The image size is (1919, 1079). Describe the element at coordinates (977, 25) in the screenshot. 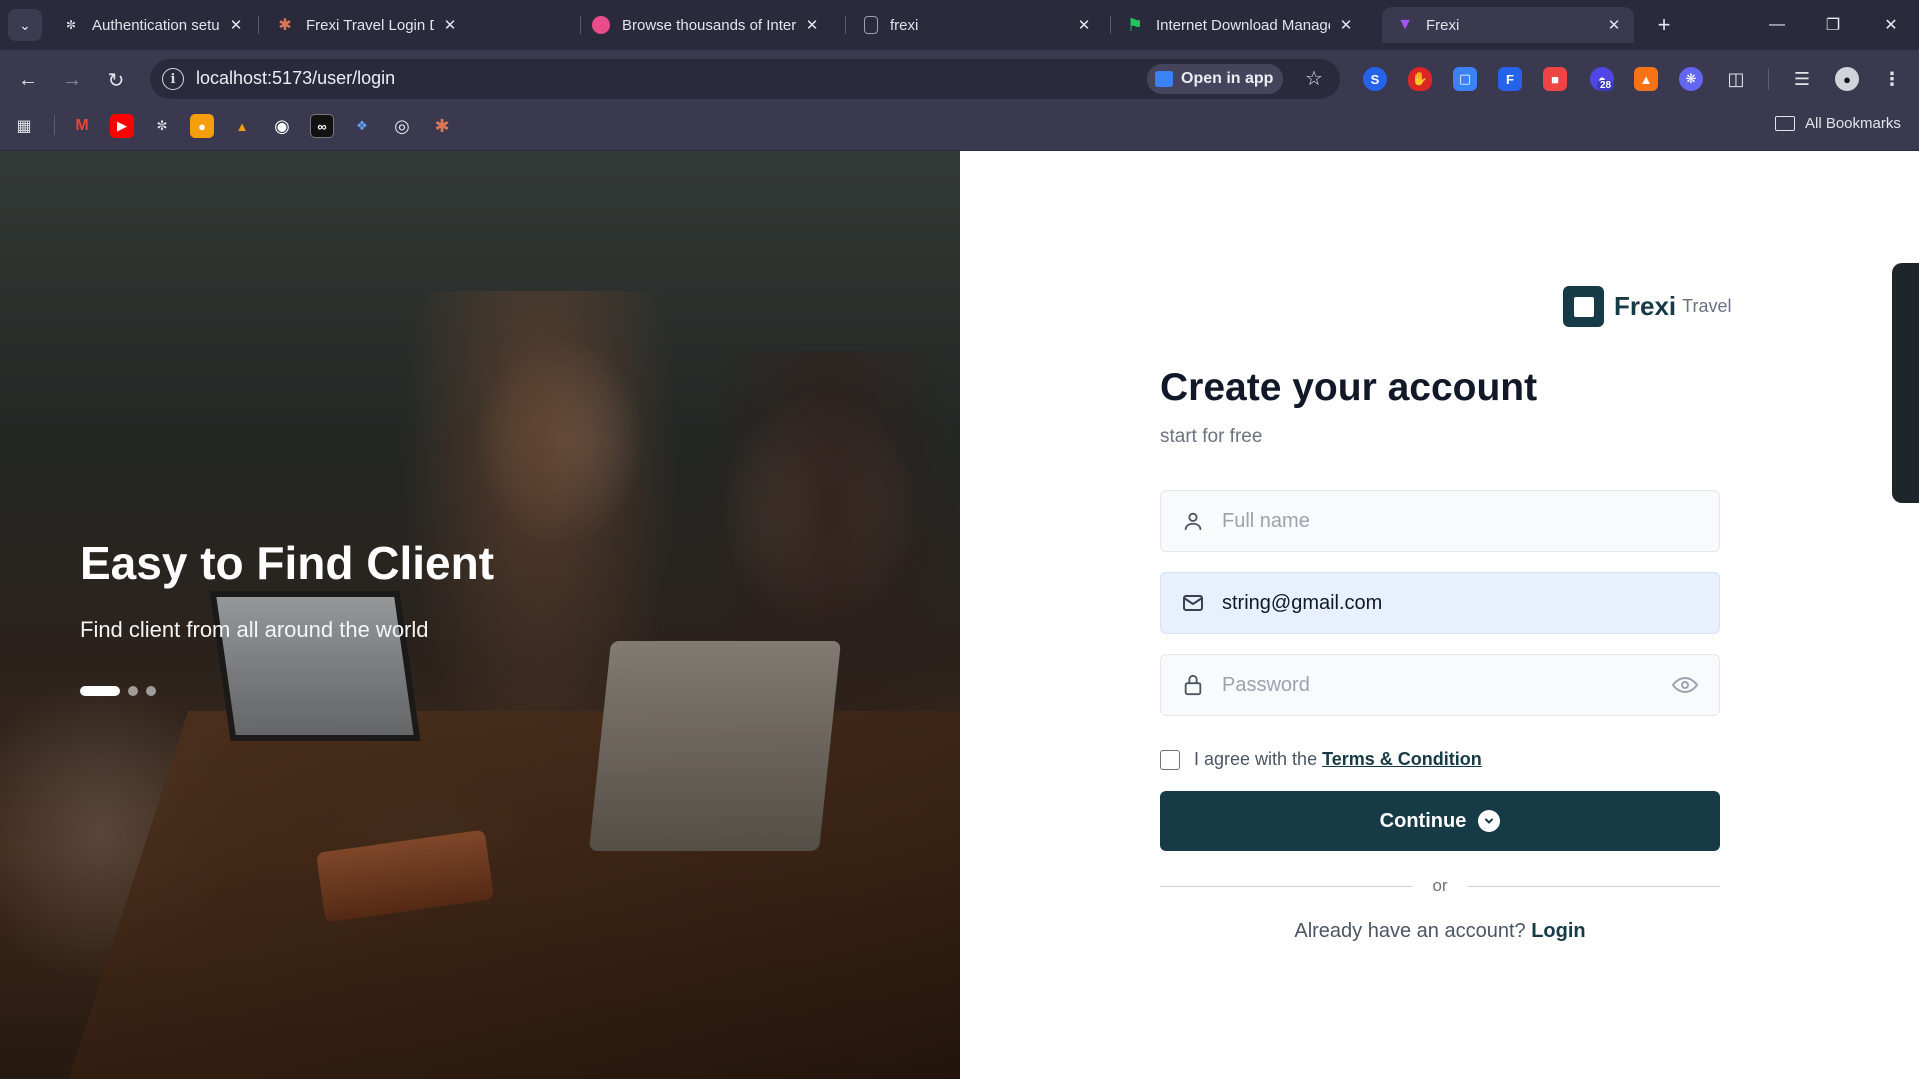

I see `tab-frexi-doc: frexi ✕` at that location.